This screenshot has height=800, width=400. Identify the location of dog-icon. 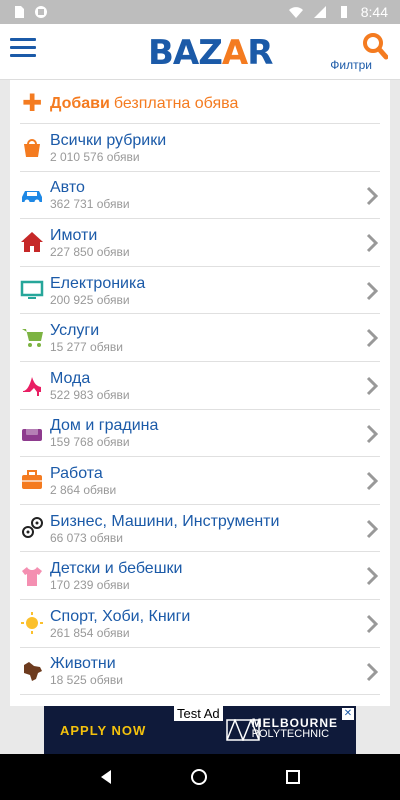
(32, 671).